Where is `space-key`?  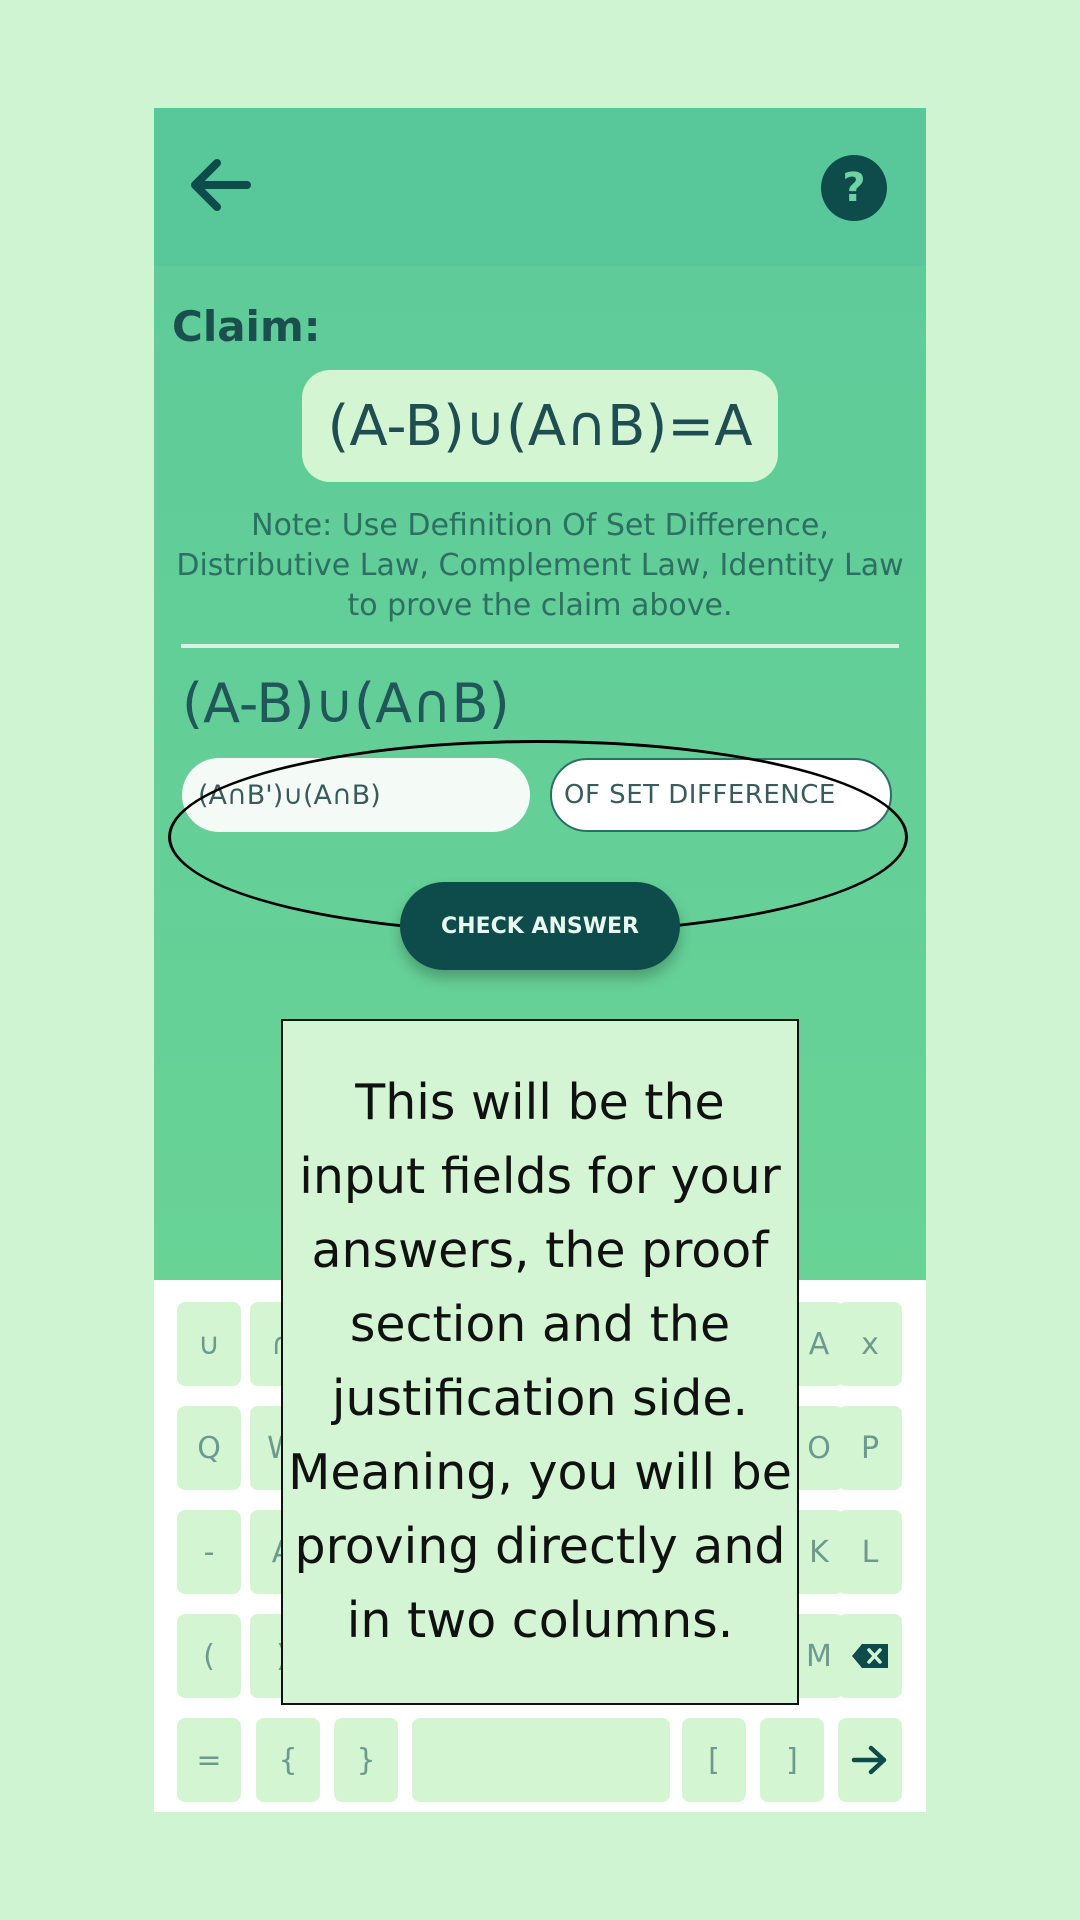
space-key is located at coordinates (541, 1760).